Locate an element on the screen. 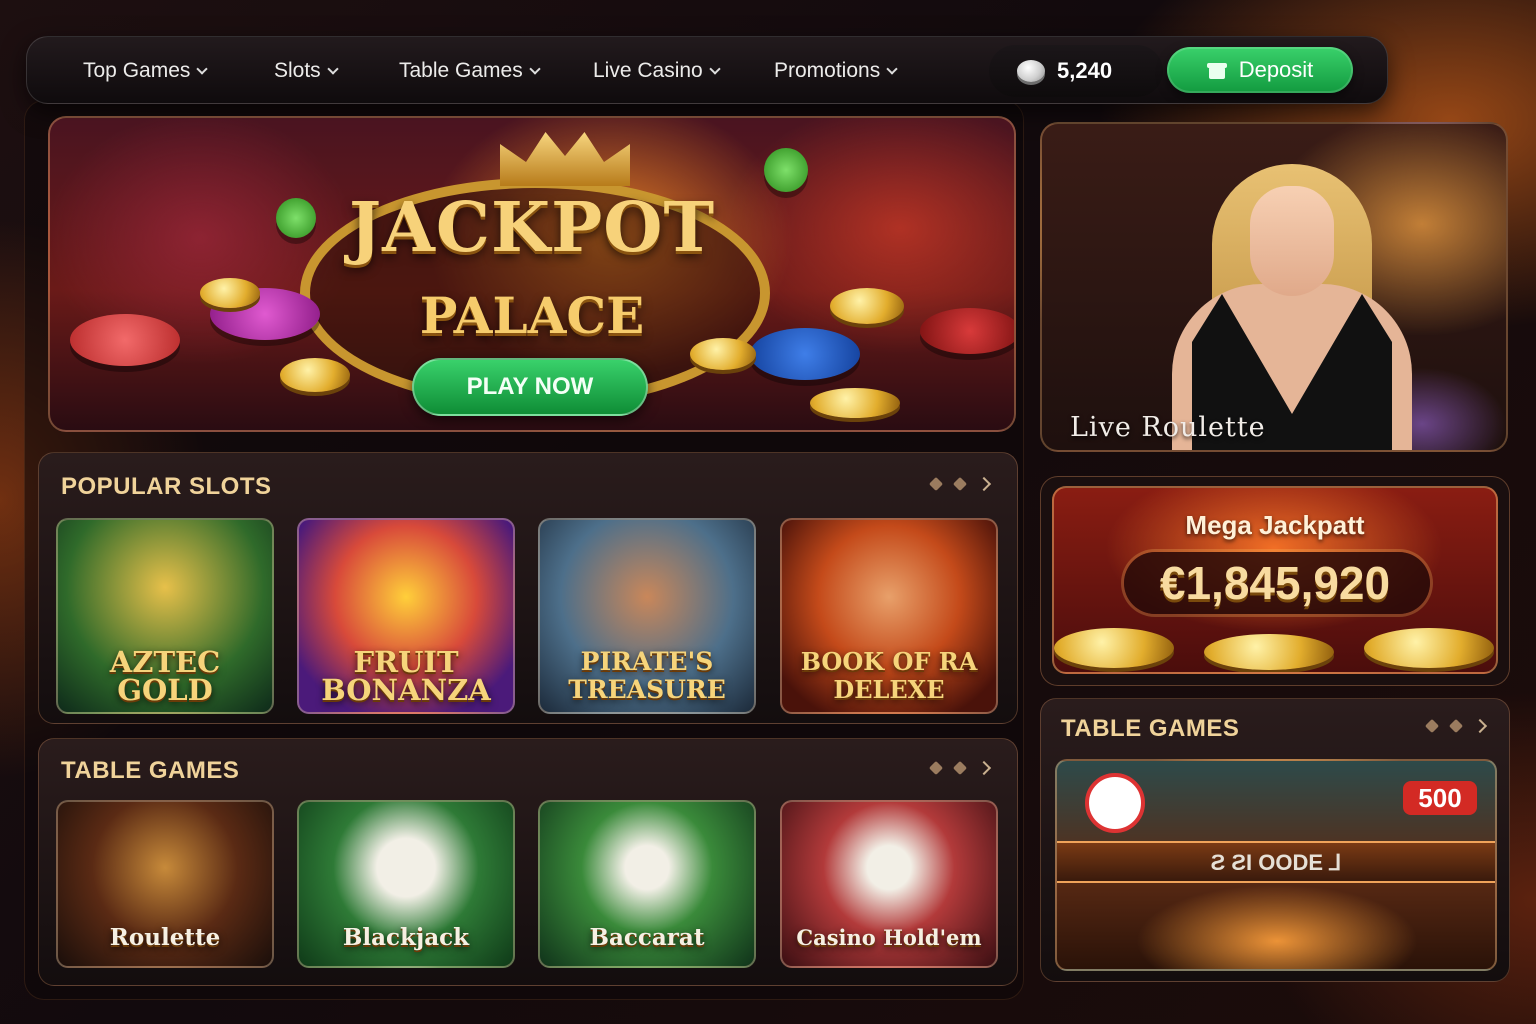  crown-icon is located at coordinates (565, 159).